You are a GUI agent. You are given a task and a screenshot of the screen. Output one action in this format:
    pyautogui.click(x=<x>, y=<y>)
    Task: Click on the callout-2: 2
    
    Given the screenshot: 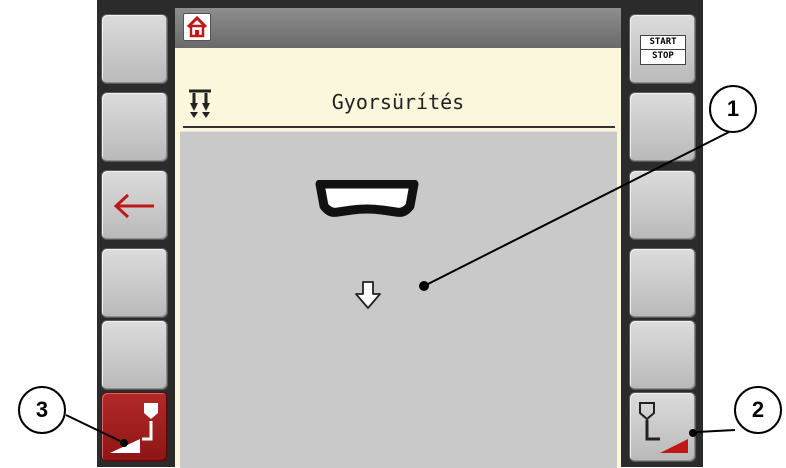 What is the action you would take?
    pyautogui.click(x=758, y=410)
    